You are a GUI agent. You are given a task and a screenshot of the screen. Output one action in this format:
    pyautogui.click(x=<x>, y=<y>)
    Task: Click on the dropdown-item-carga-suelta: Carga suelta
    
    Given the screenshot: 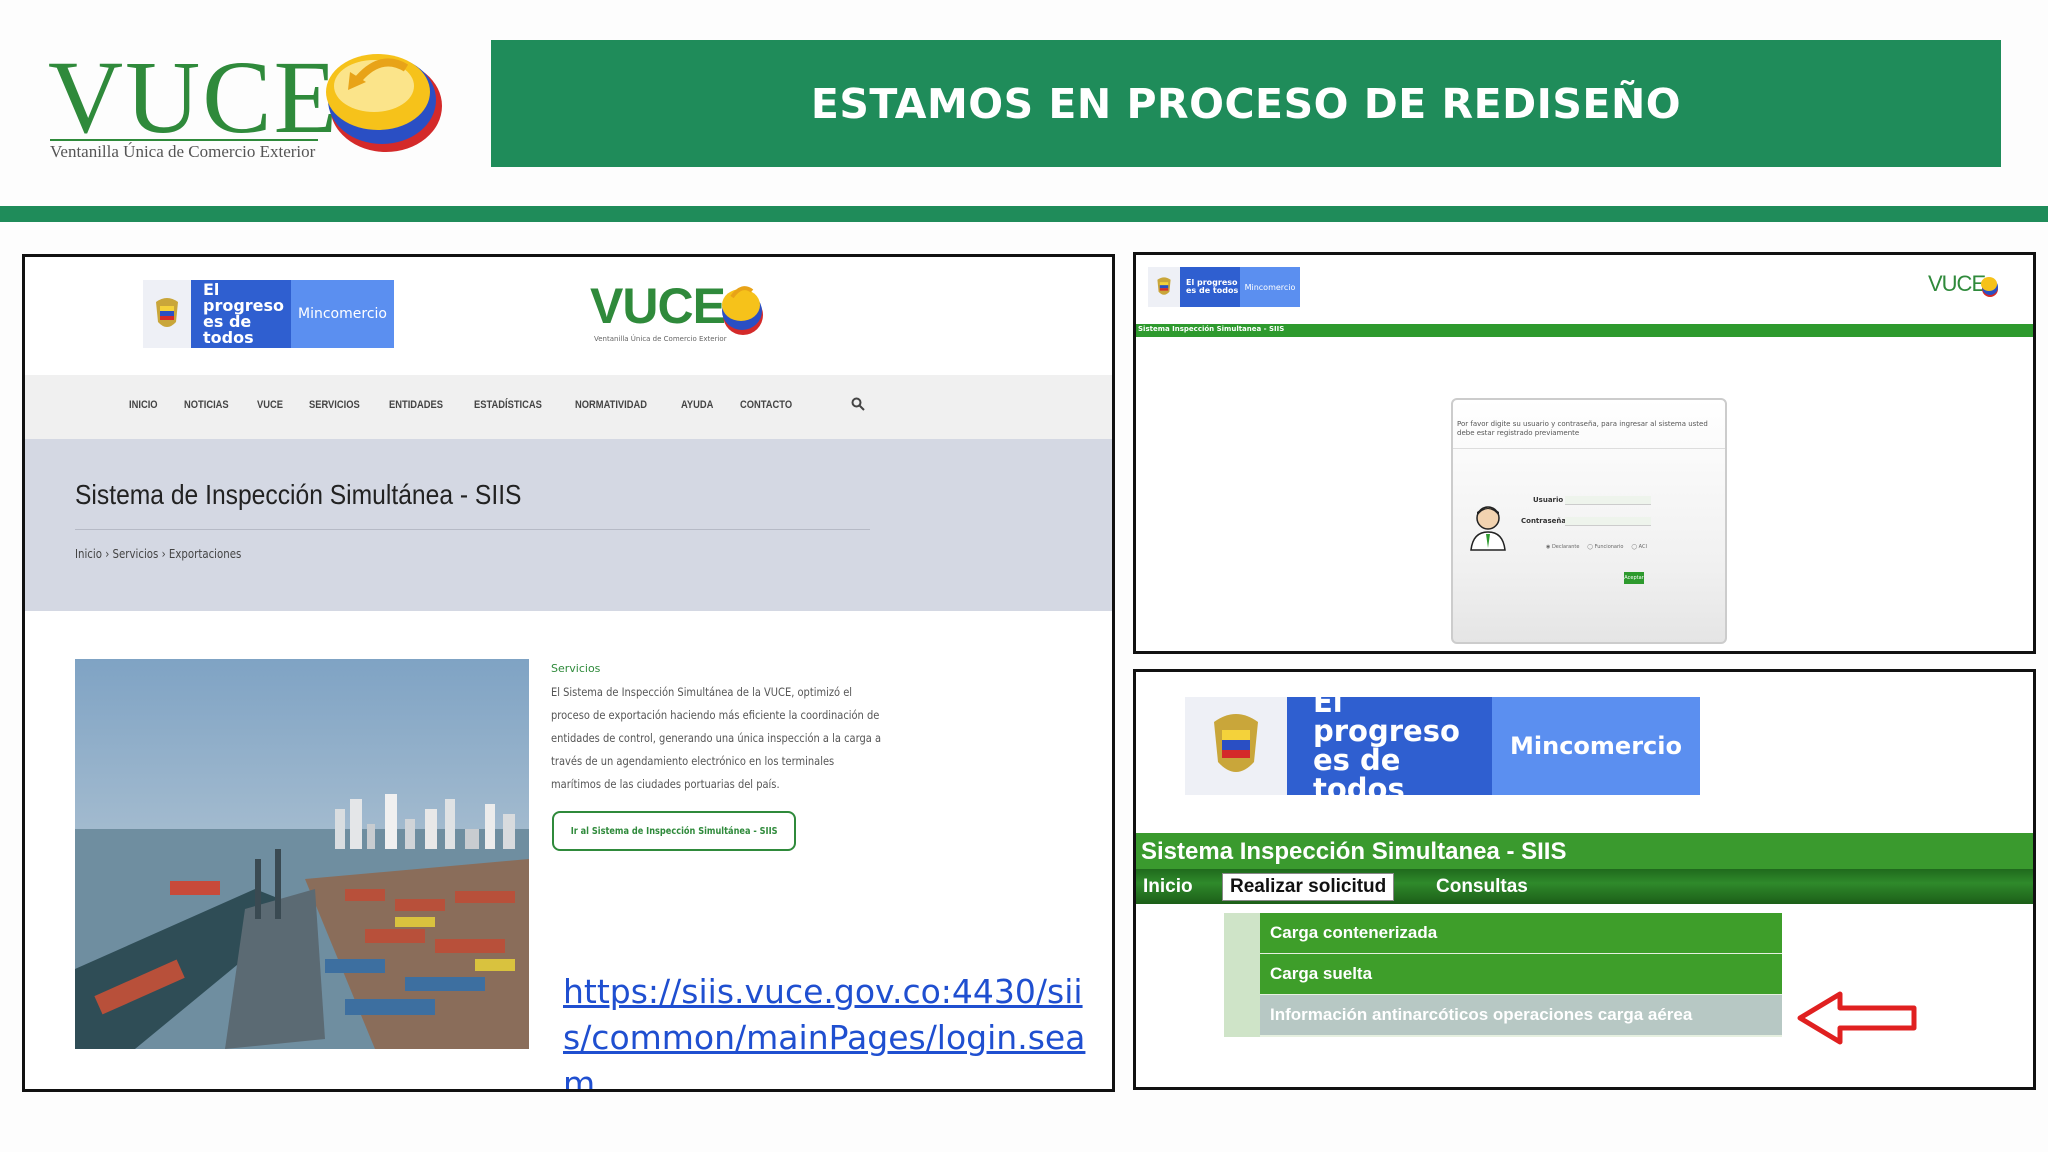 What is the action you would take?
    pyautogui.click(x=1503, y=975)
    